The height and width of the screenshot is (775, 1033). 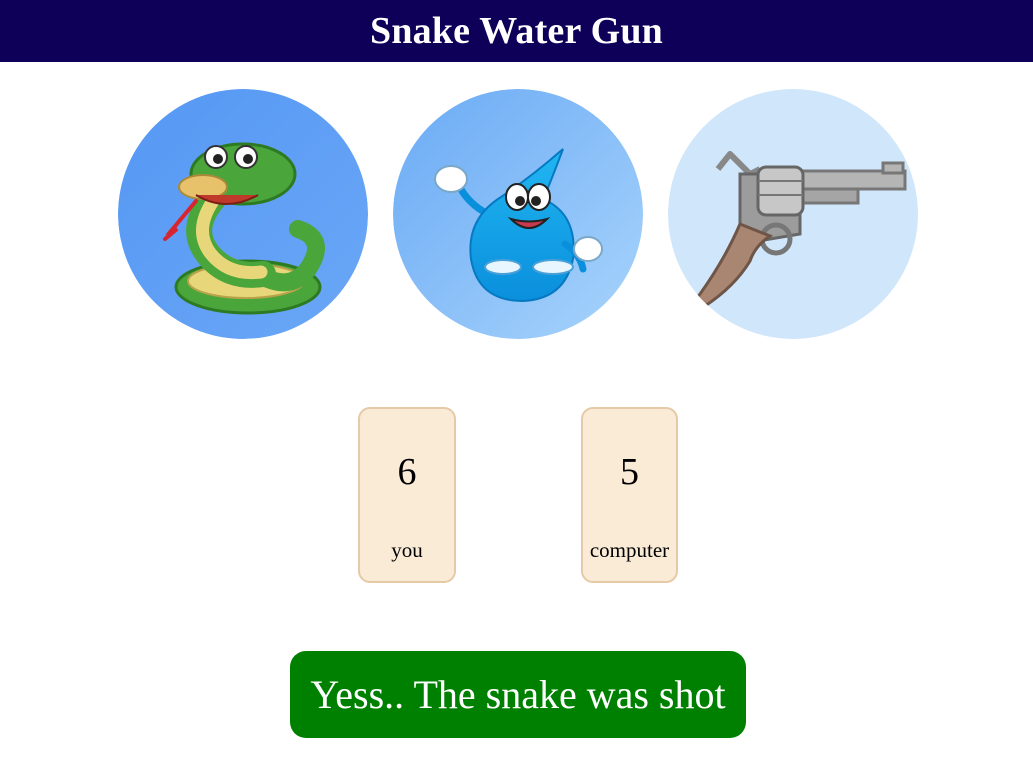 What do you see at coordinates (629, 550) in the screenshot?
I see `computer-score-label: computer` at bounding box center [629, 550].